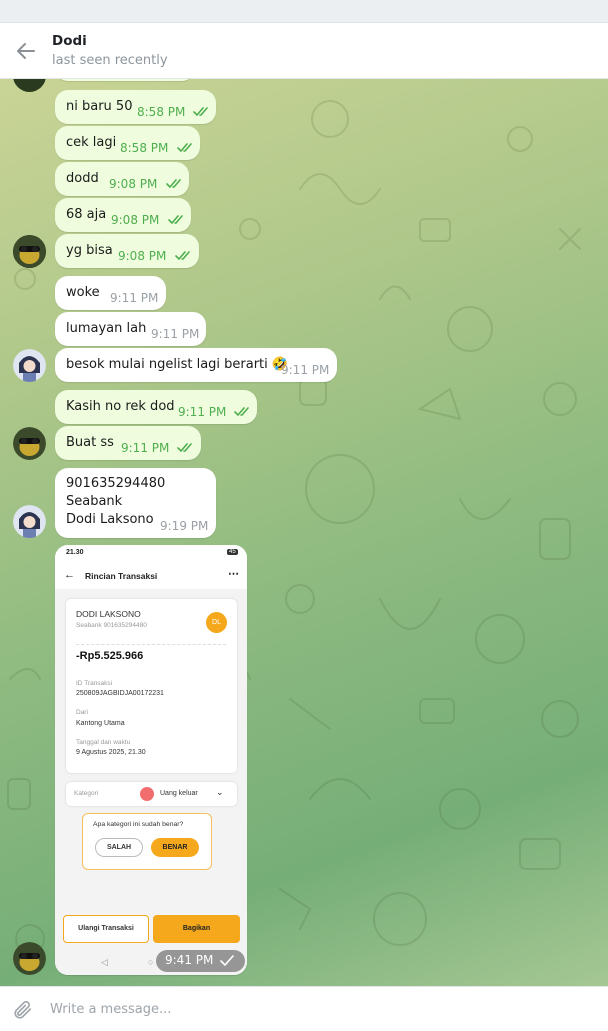 The image size is (608, 1031). I want to click on message-text: cek lagi, so click(91, 142).